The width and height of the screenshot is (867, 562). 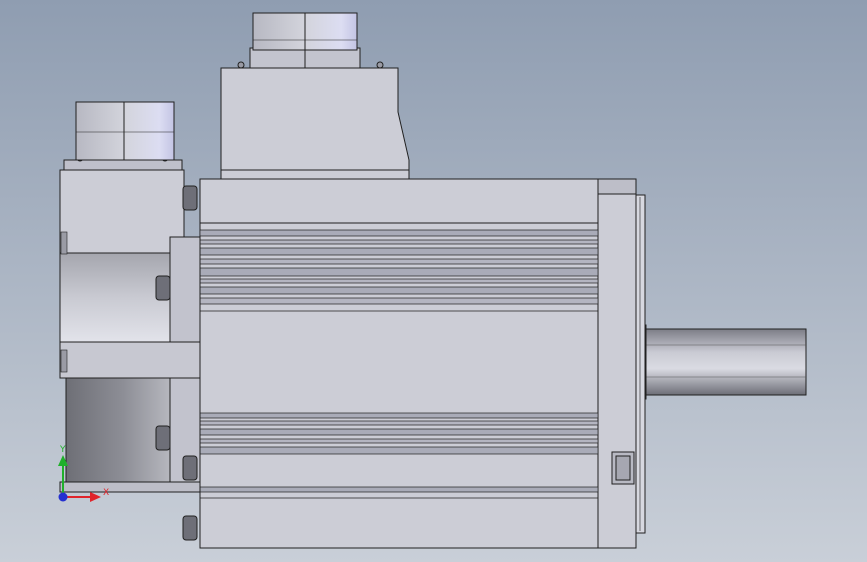 What do you see at coordinates (62, 450) in the screenshot?
I see `y-axis-label: Y` at bounding box center [62, 450].